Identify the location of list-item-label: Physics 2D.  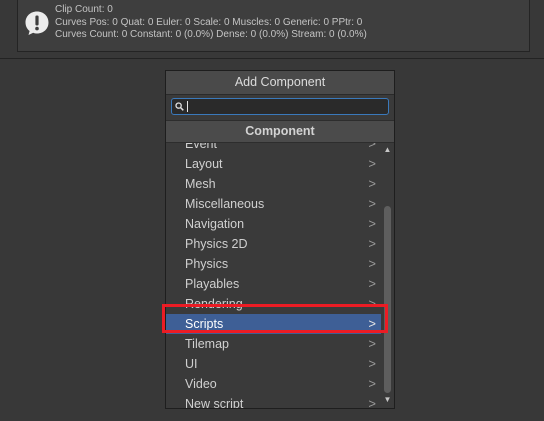
(216, 244).